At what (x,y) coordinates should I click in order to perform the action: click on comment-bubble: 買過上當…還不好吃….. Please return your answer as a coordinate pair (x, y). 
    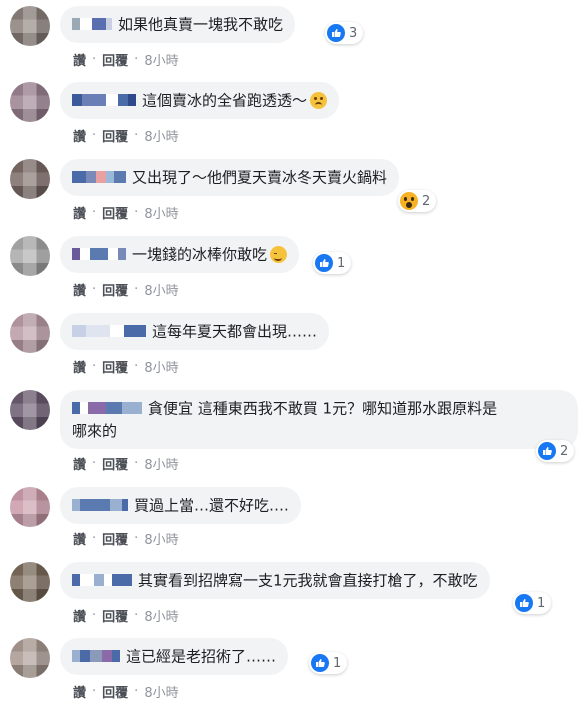
    Looking at the image, I should click on (180, 505).